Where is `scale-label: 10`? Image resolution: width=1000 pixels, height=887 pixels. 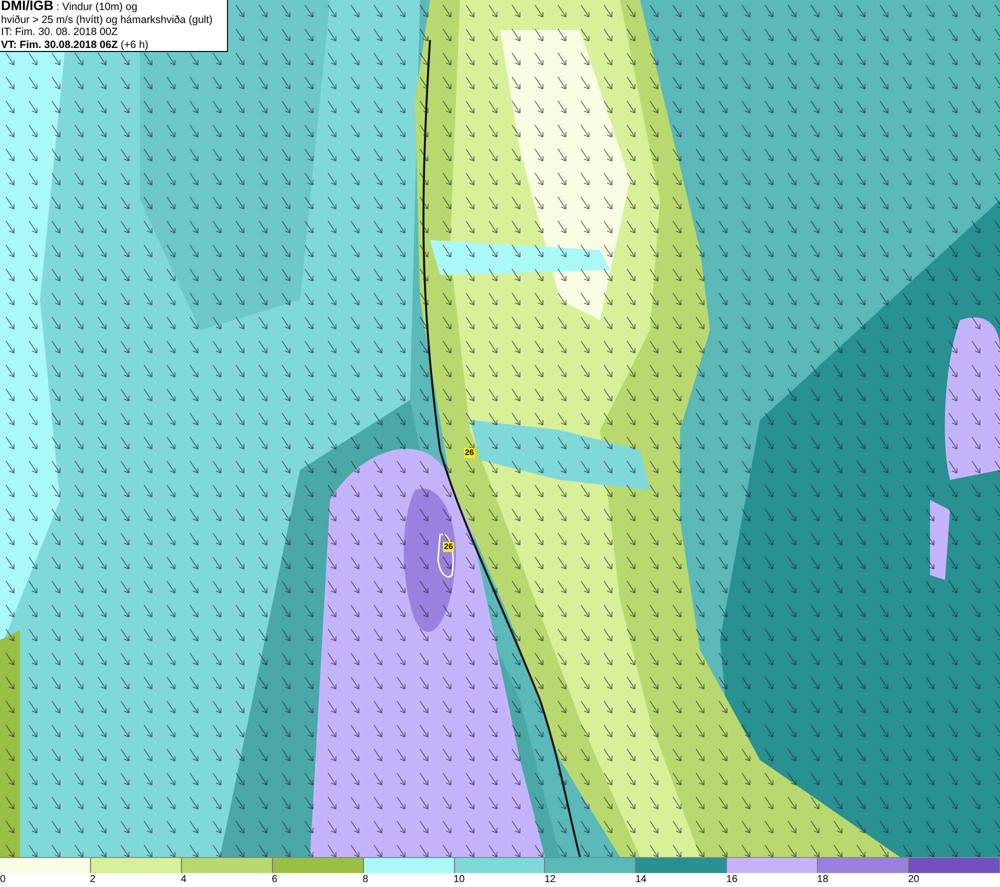 scale-label: 10 is located at coordinates (459, 879).